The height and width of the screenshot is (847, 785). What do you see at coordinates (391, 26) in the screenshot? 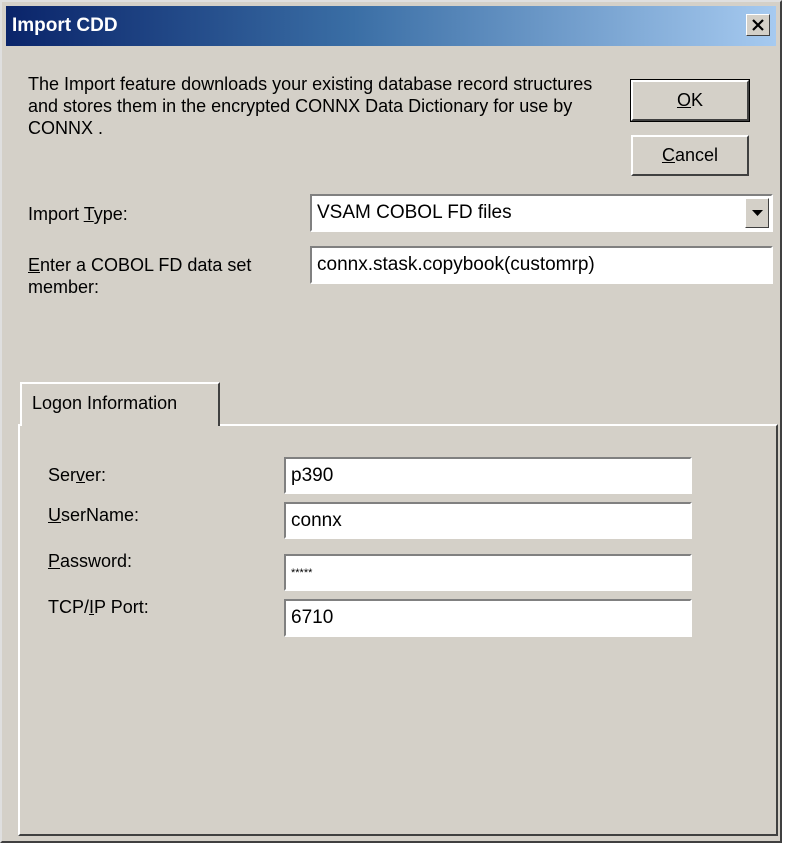
I see `title-bar: Import CDD` at bounding box center [391, 26].